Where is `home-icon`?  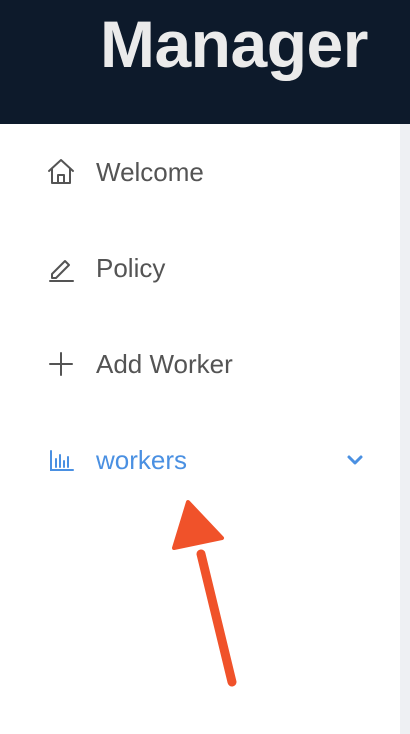 home-icon is located at coordinates (61, 172).